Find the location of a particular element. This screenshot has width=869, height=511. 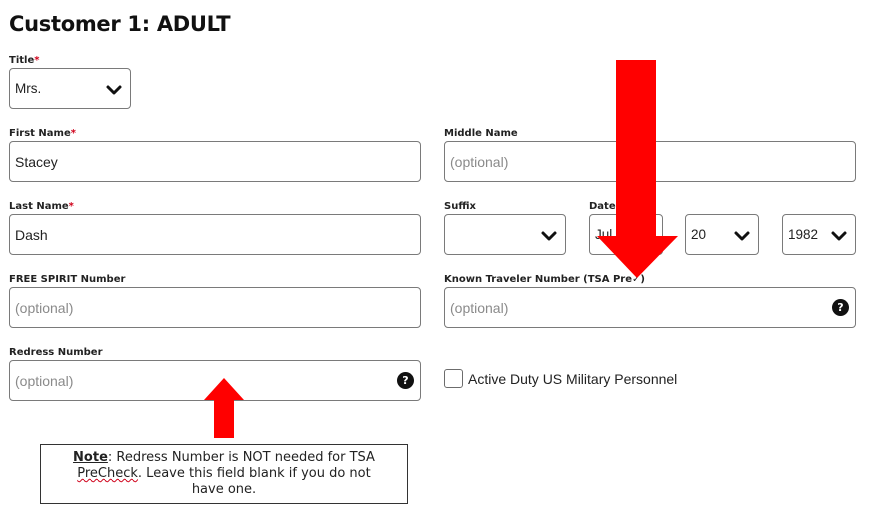

first-name-label: First Name* is located at coordinates (42, 133).